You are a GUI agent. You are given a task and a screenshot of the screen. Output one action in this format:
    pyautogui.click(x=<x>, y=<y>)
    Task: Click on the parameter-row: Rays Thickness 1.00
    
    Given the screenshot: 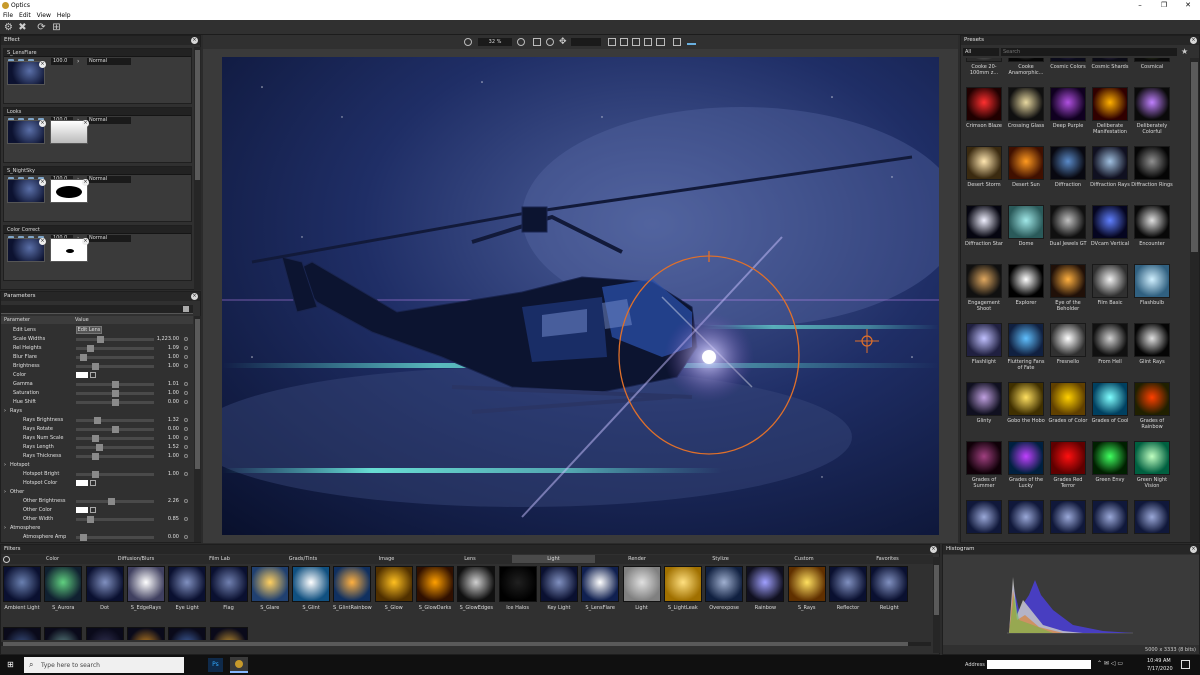 What is the action you would take?
    pyautogui.click(x=96, y=456)
    